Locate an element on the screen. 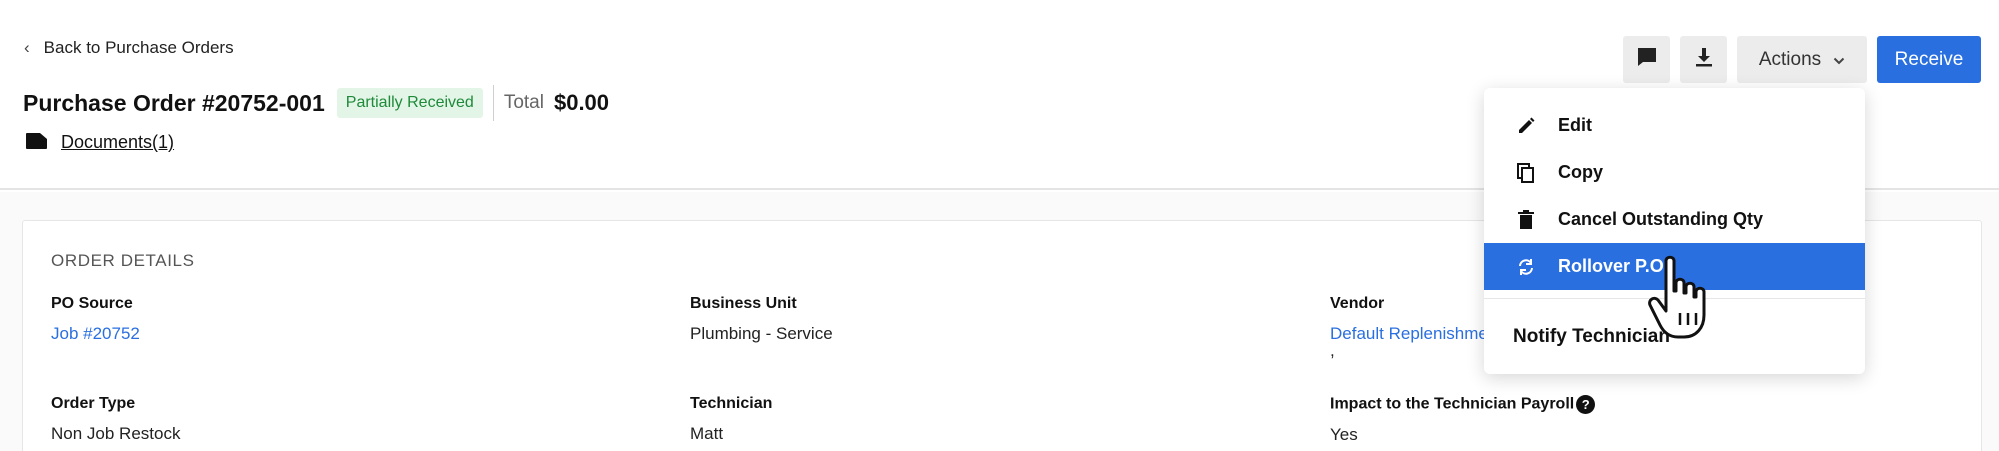  order-type-field: Order Type Non Job Restock is located at coordinates (115, 419).